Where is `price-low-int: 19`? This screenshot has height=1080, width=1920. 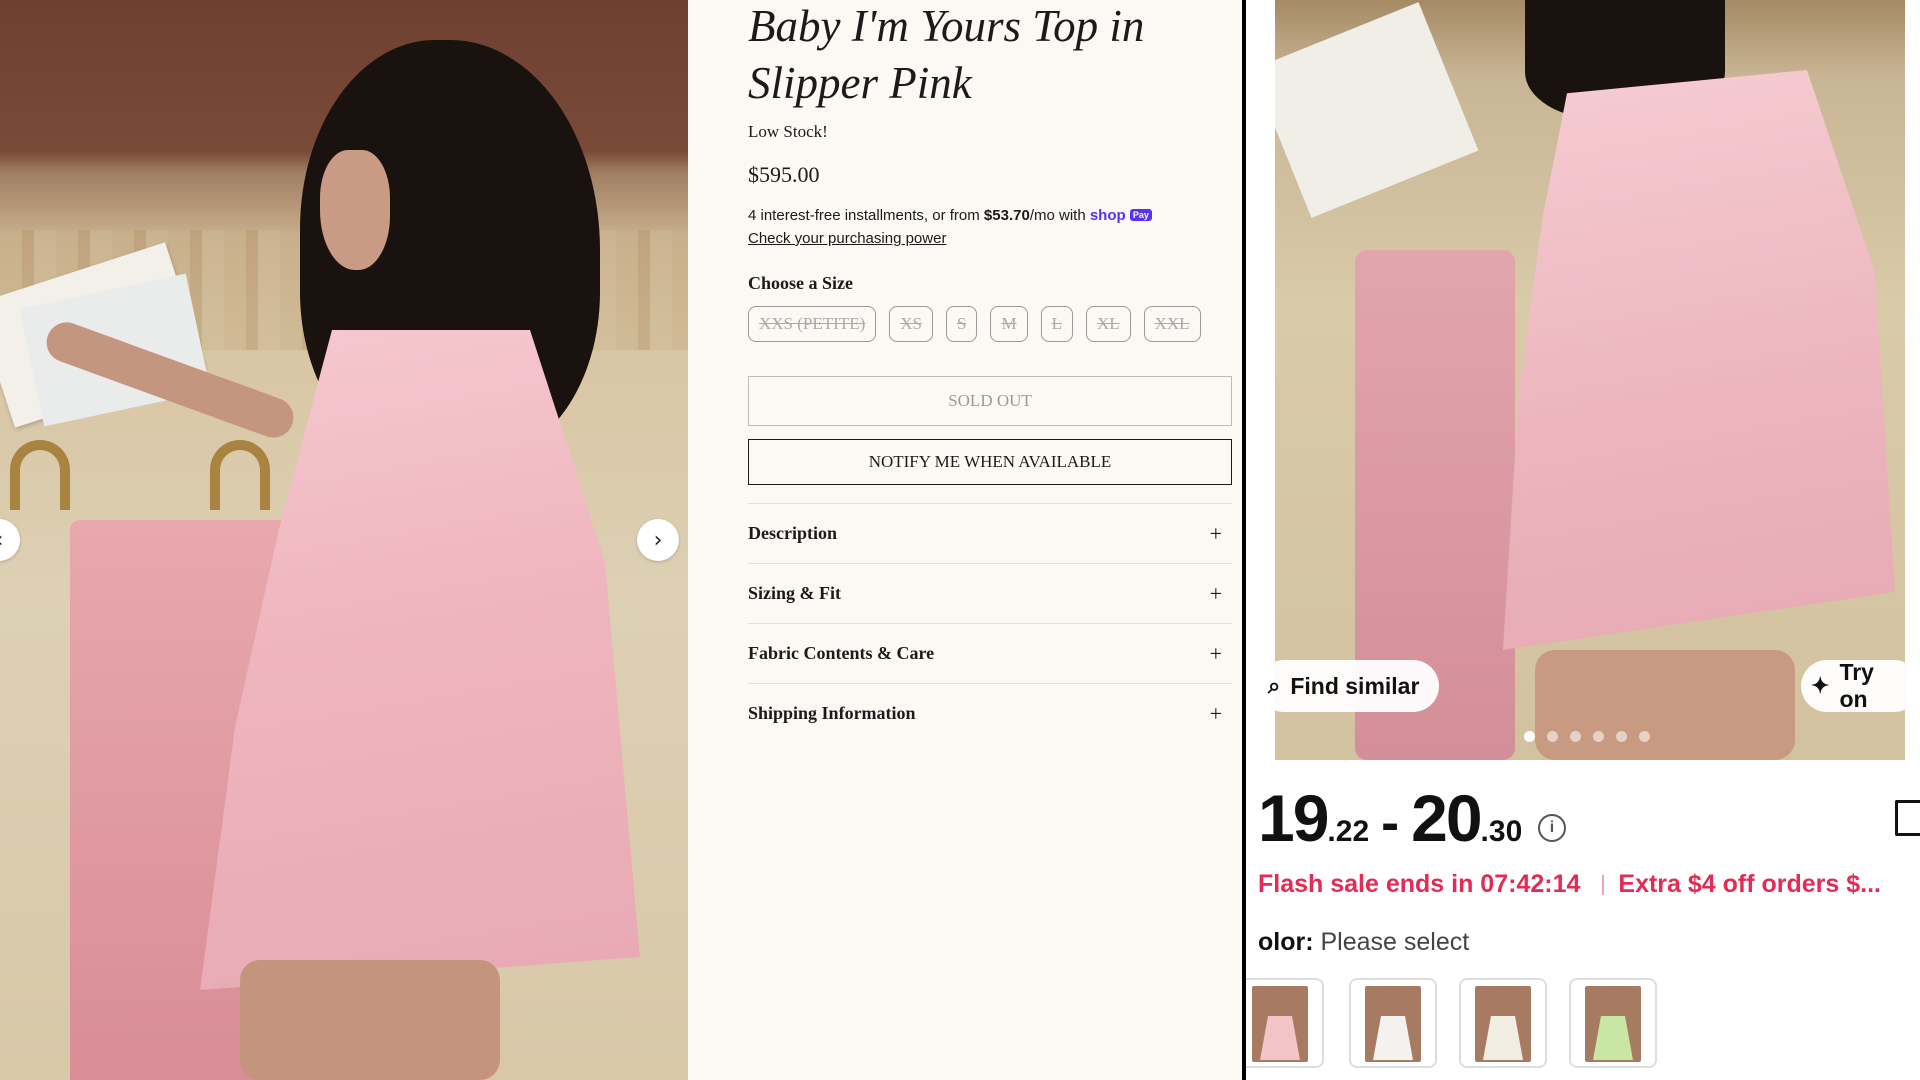
price-low-int: 19 is located at coordinates (1293, 818).